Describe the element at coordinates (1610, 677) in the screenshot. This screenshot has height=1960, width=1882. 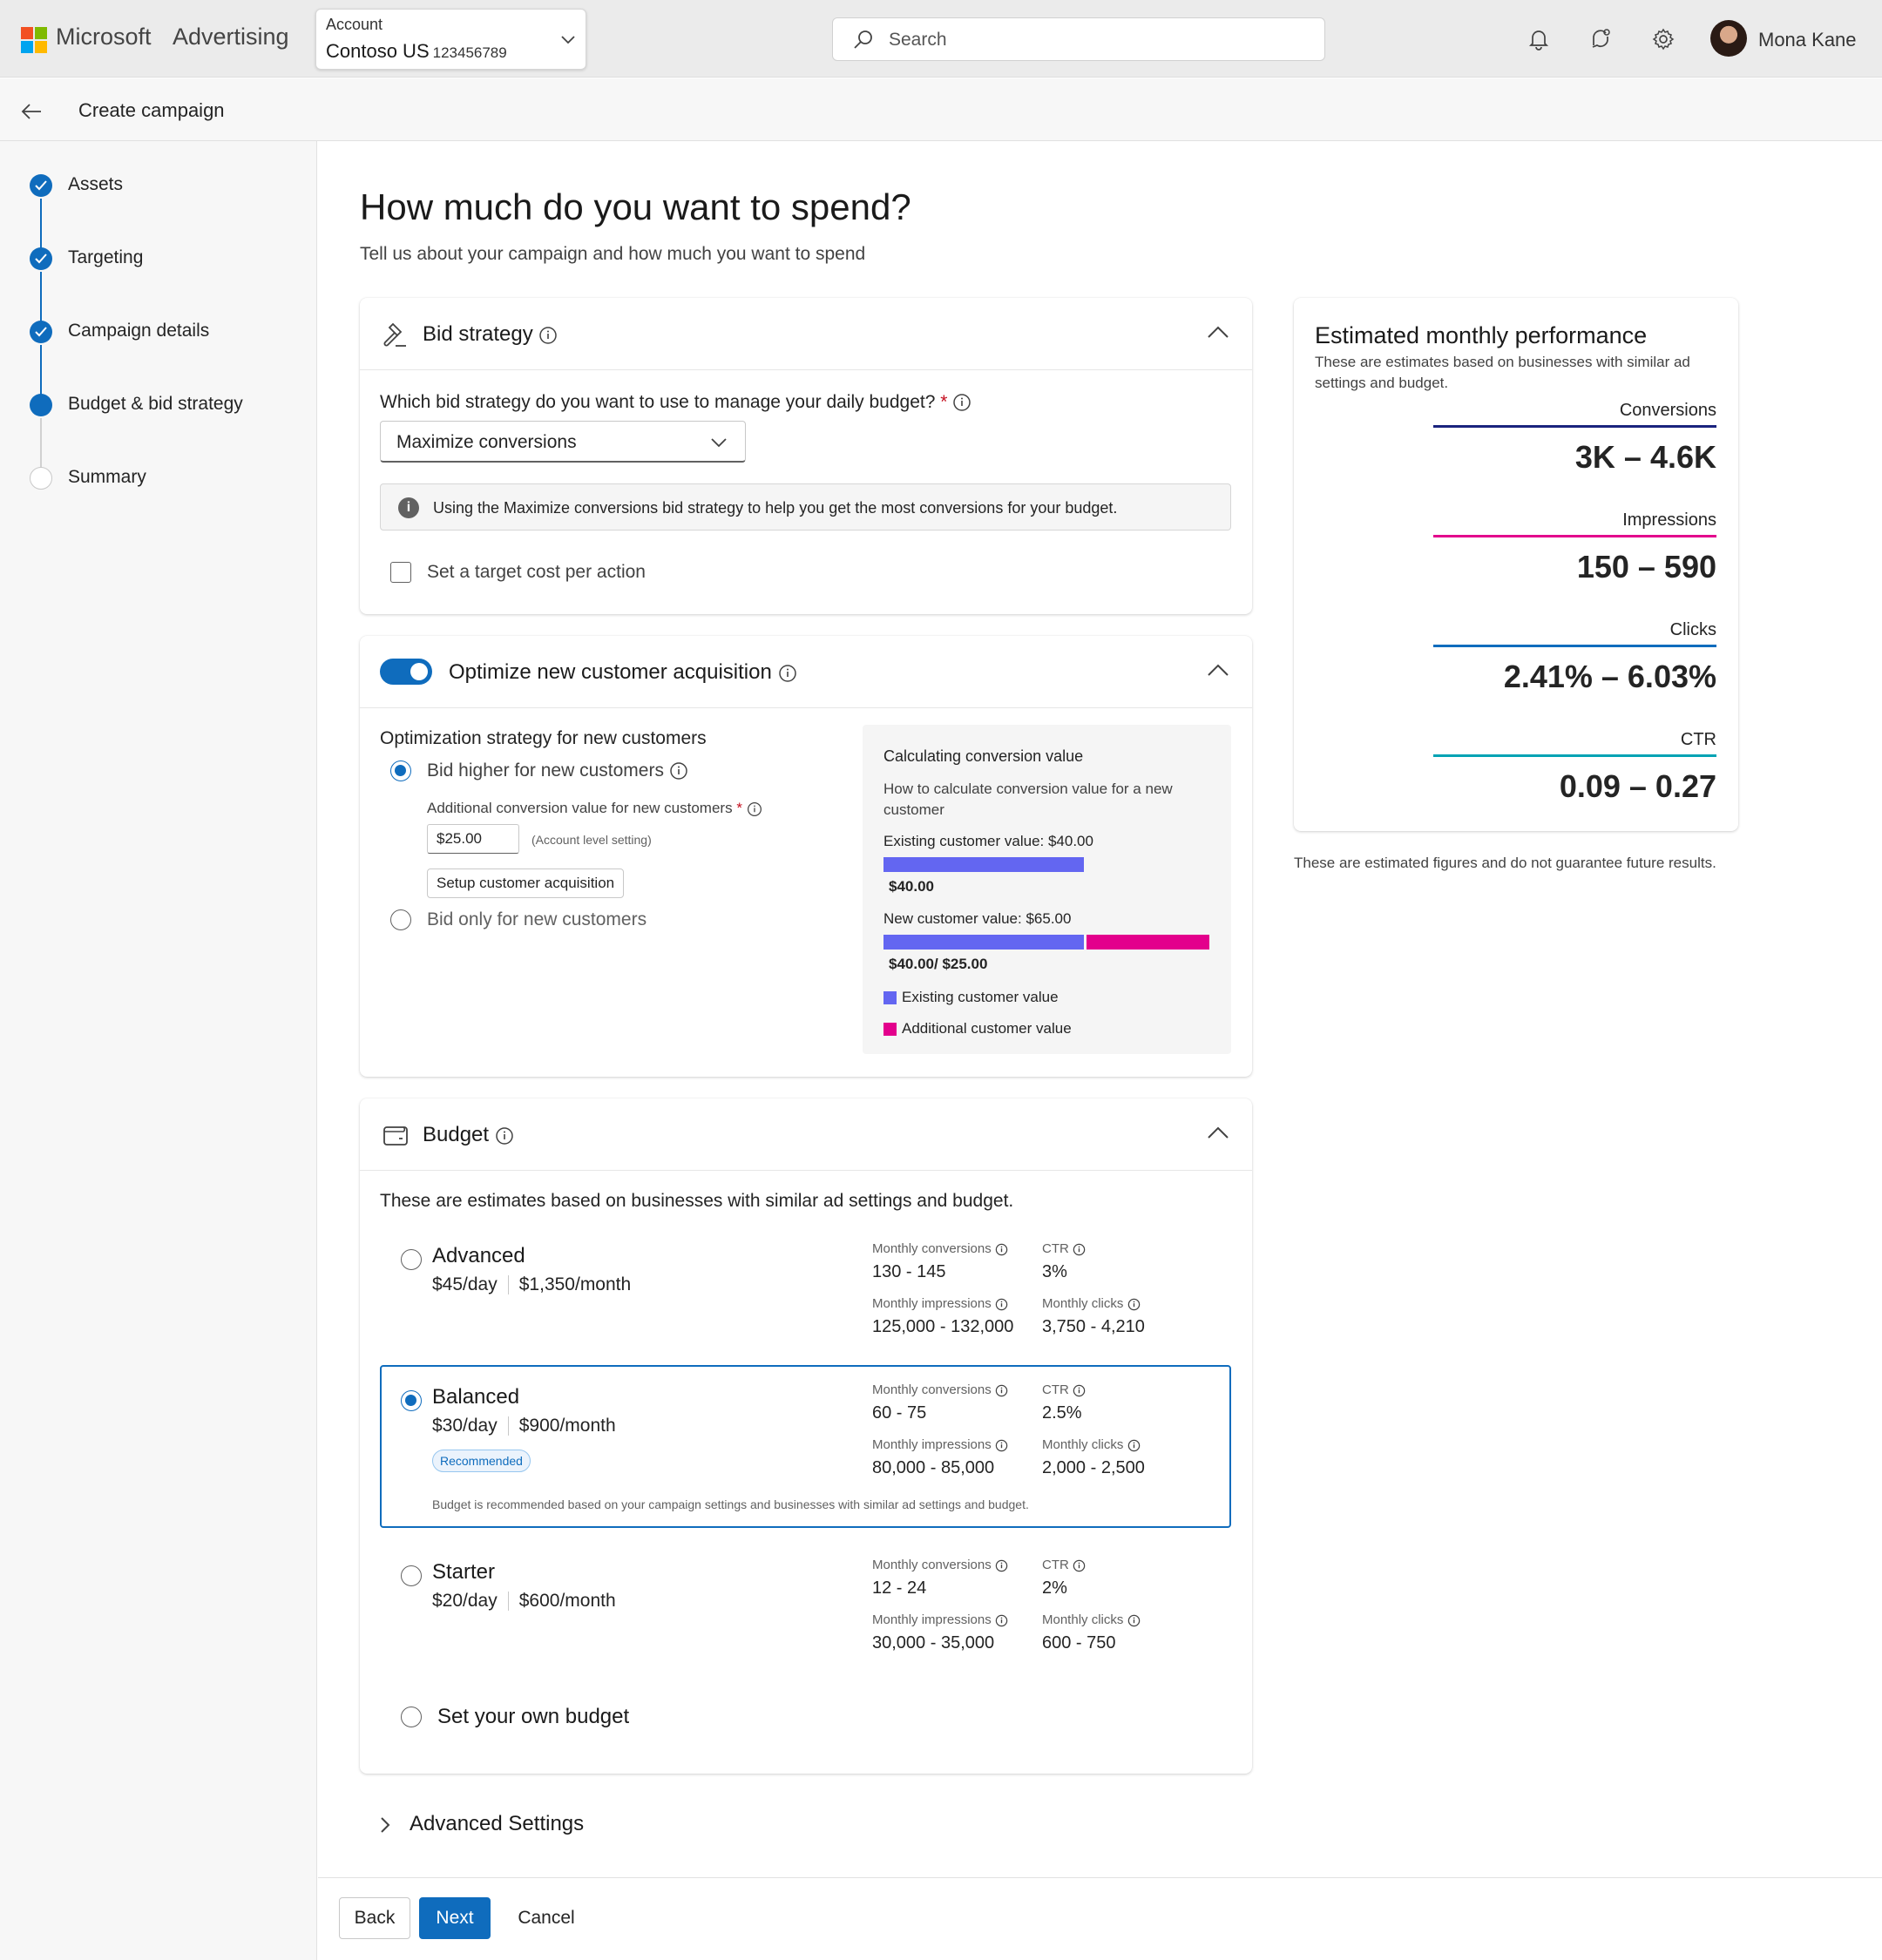
I see `perf-clicks-value: 2.41% – 6.03%` at that location.